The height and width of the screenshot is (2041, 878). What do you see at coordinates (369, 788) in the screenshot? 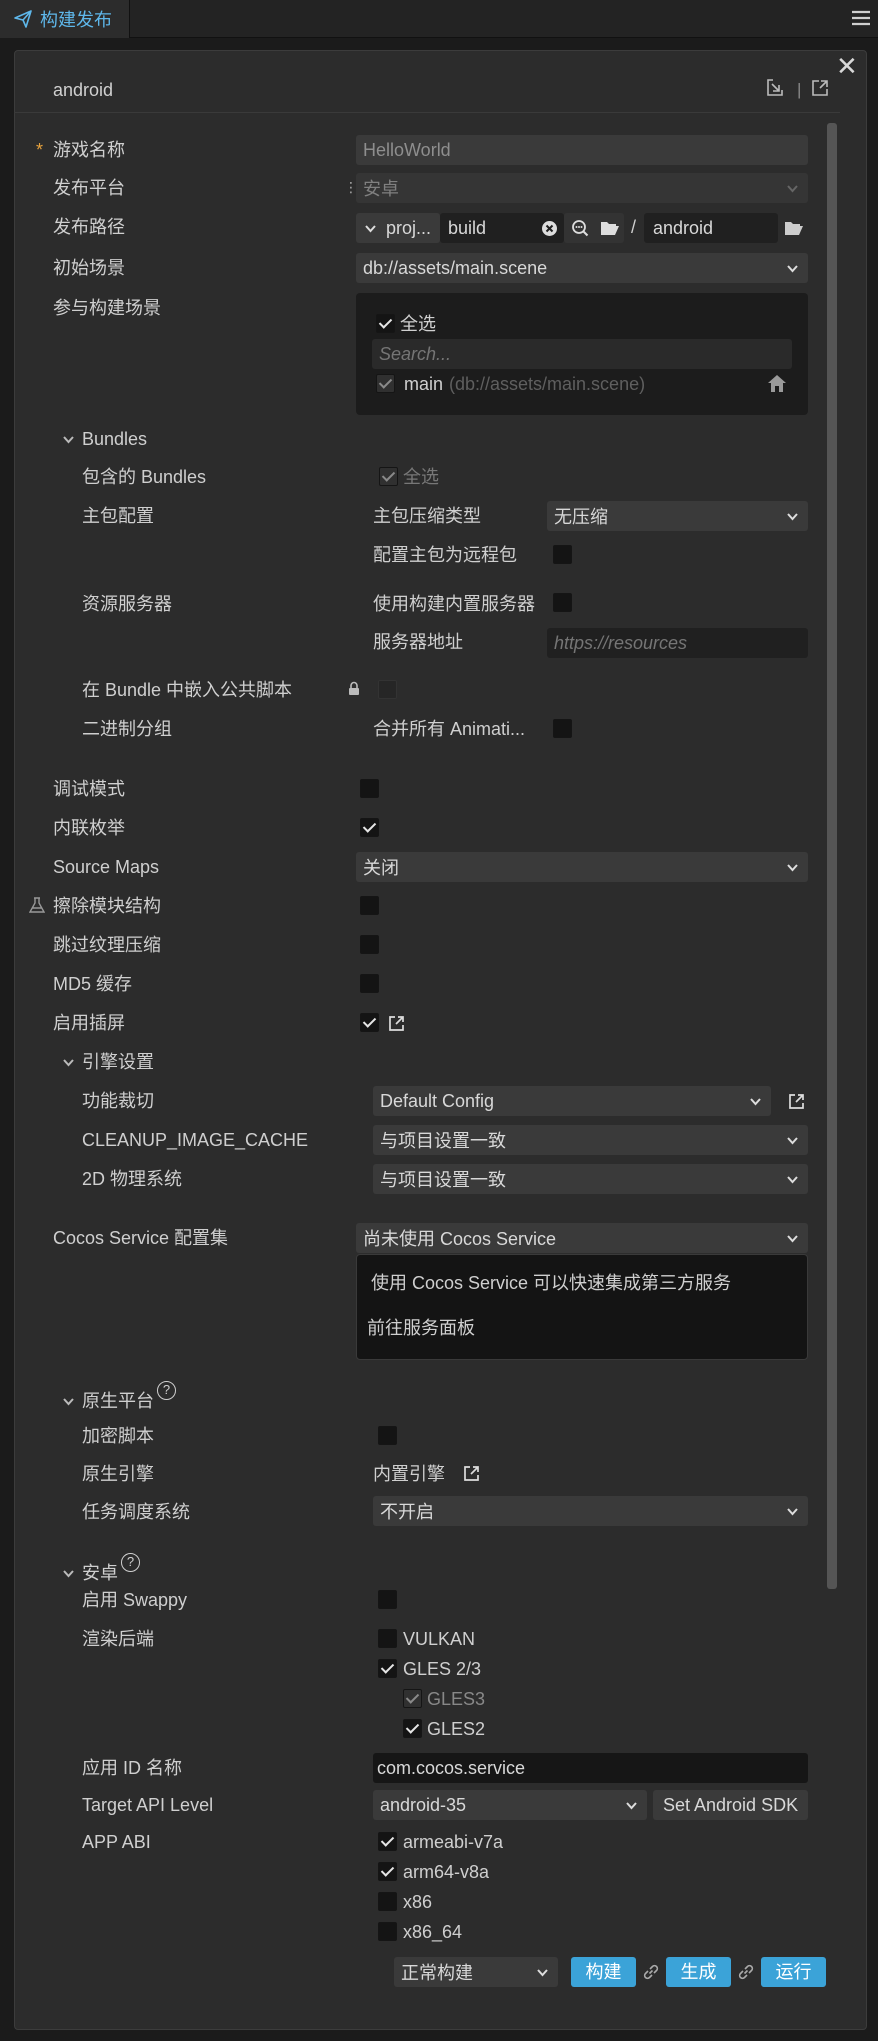
I see `debug-checkbox` at bounding box center [369, 788].